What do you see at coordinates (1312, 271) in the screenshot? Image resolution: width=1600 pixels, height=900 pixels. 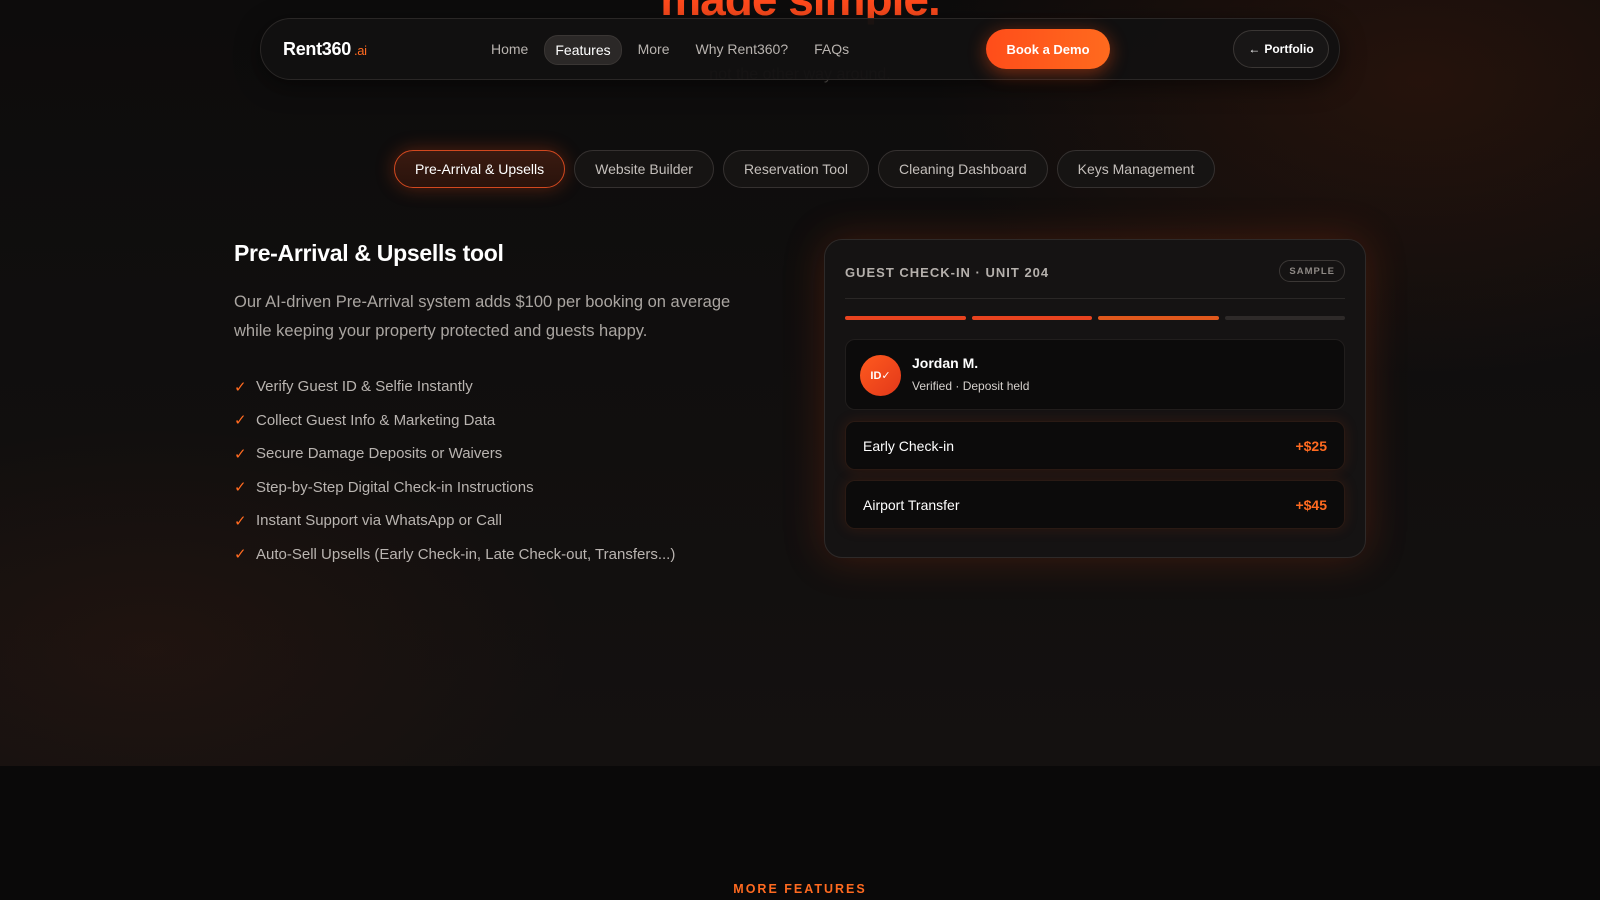 I see `sample-badge: SAMPLE` at bounding box center [1312, 271].